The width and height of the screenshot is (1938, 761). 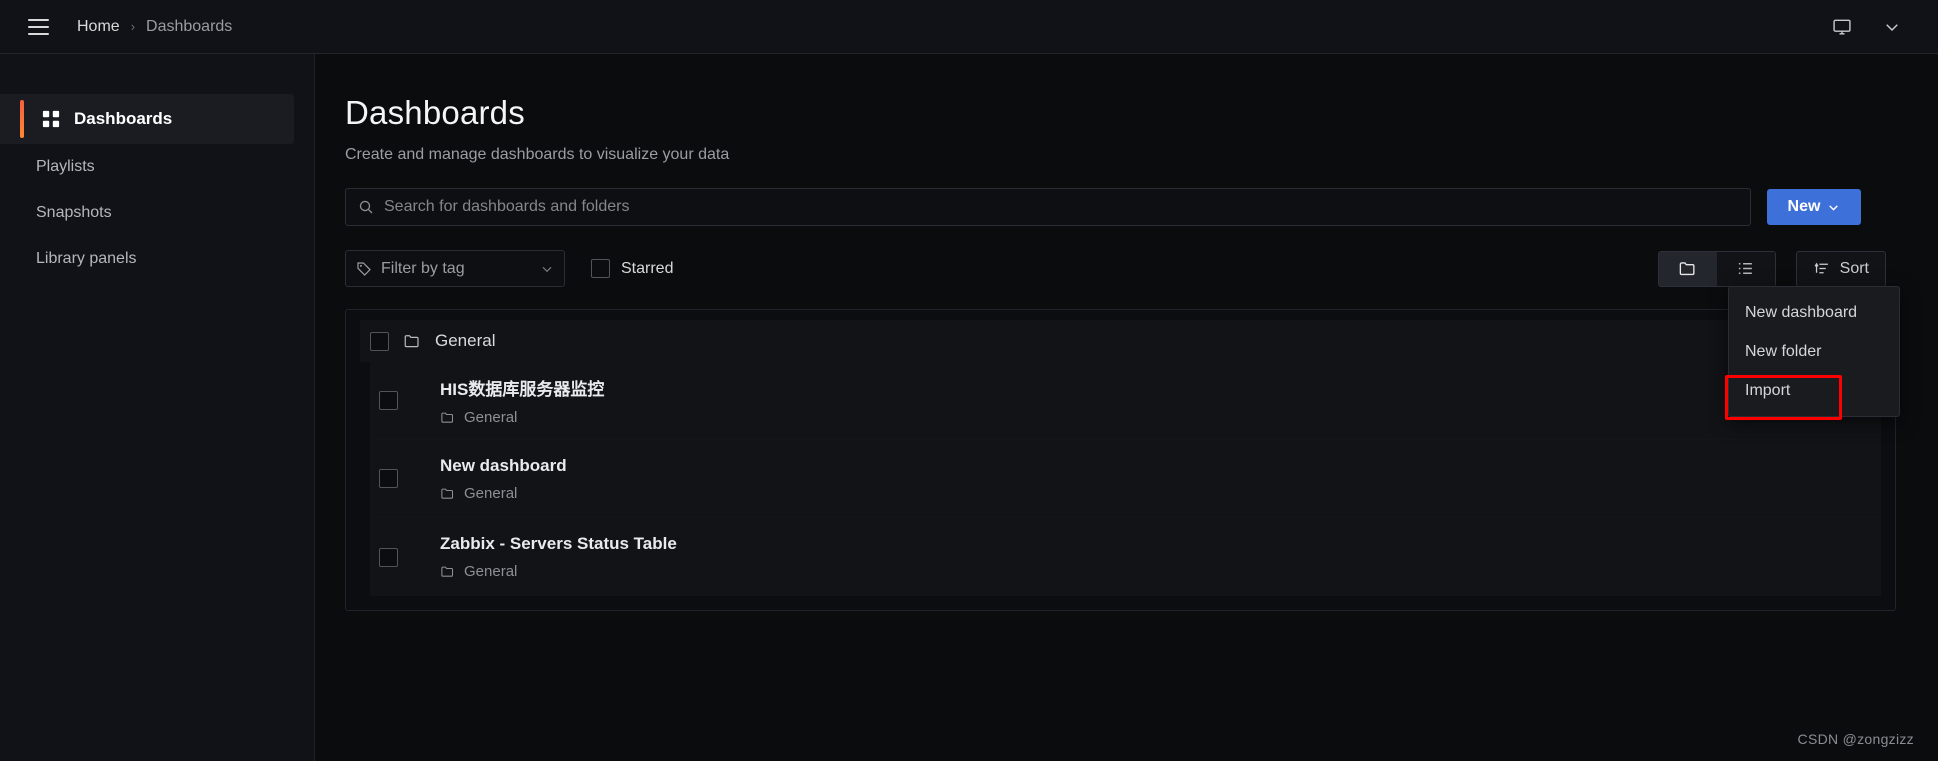 I want to click on folder-label: General, so click(x=465, y=340).